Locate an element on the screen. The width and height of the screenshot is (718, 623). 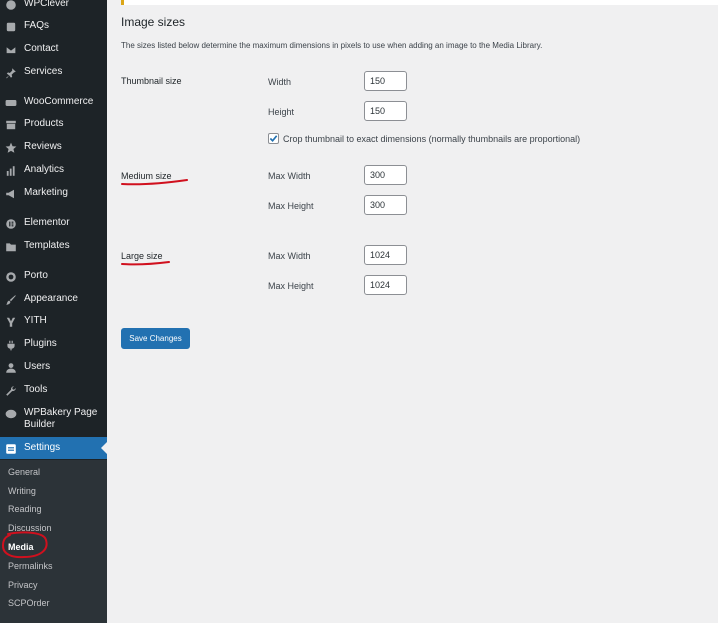
sidebar-item-label: Templates is located at coordinates (47, 245).